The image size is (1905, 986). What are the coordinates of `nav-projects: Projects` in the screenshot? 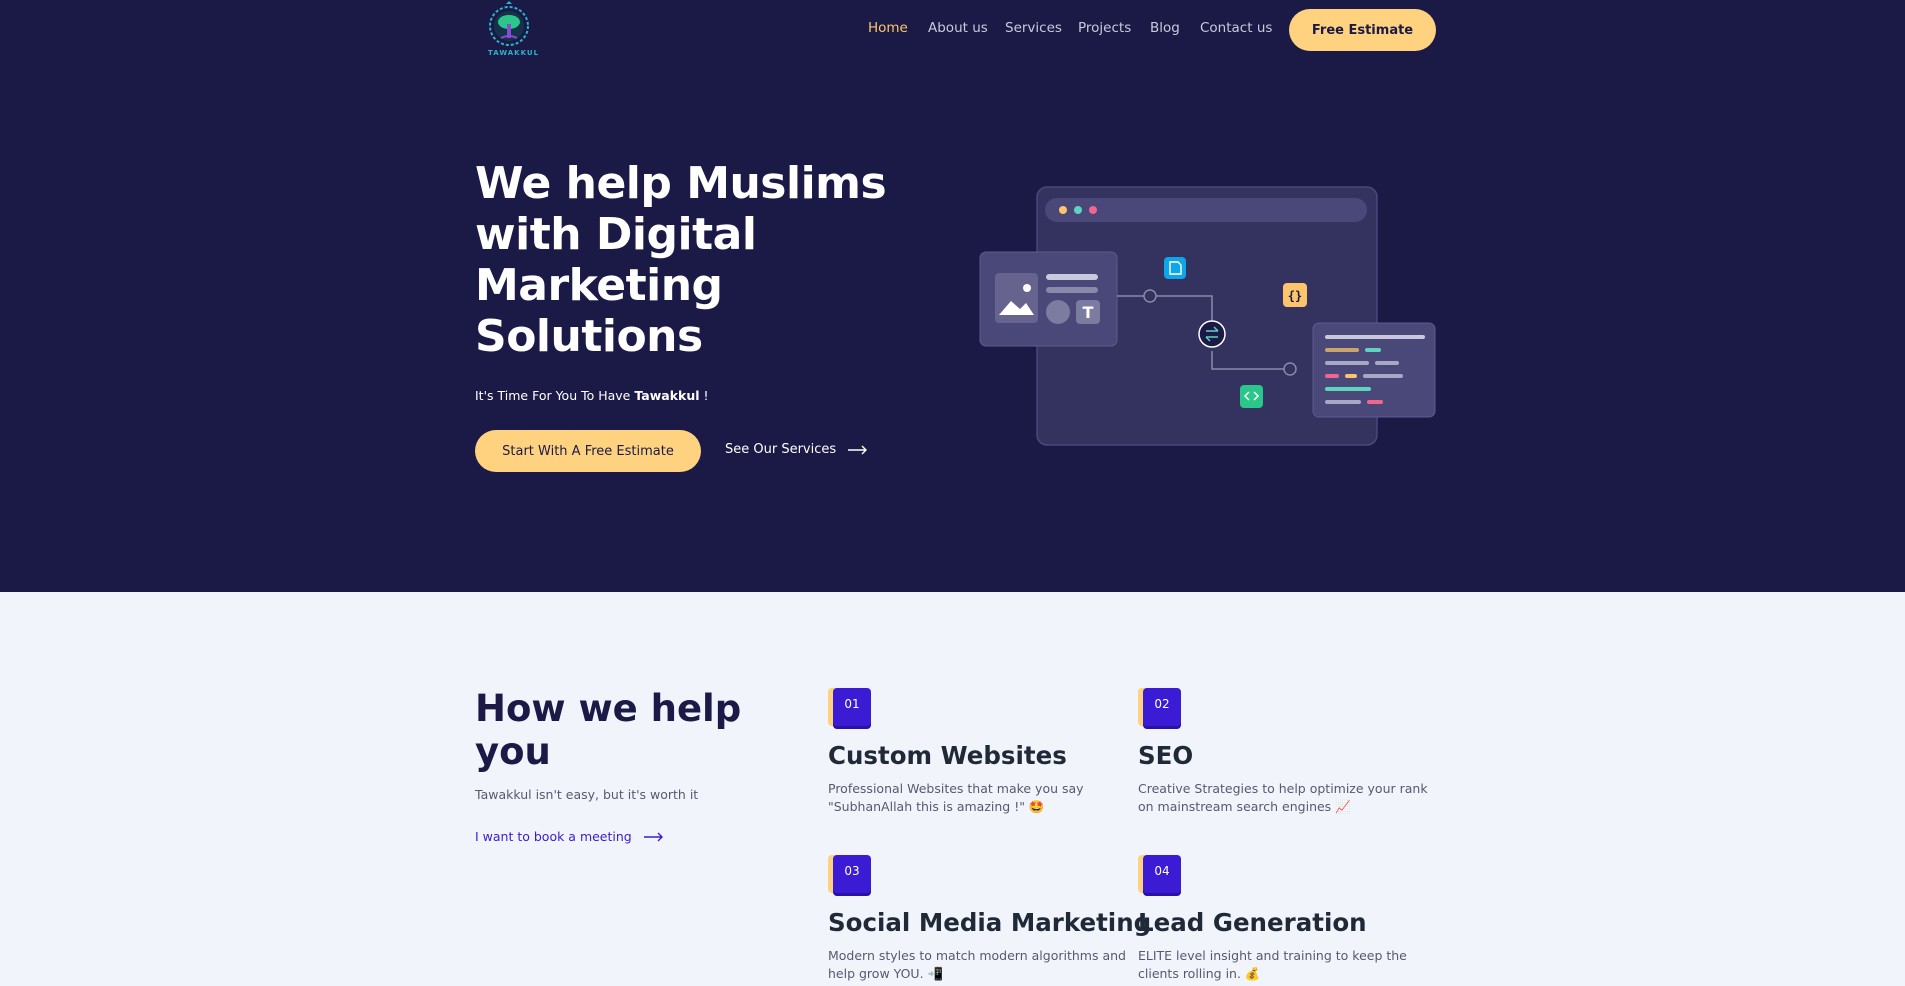 It's located at (1104, 30).